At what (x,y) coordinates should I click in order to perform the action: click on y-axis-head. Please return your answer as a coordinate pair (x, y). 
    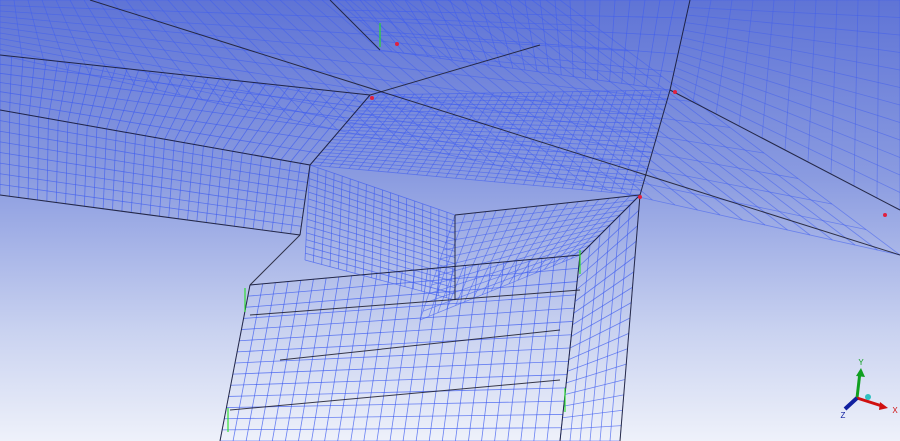
    Looking at the image, I should click on (860, 372).